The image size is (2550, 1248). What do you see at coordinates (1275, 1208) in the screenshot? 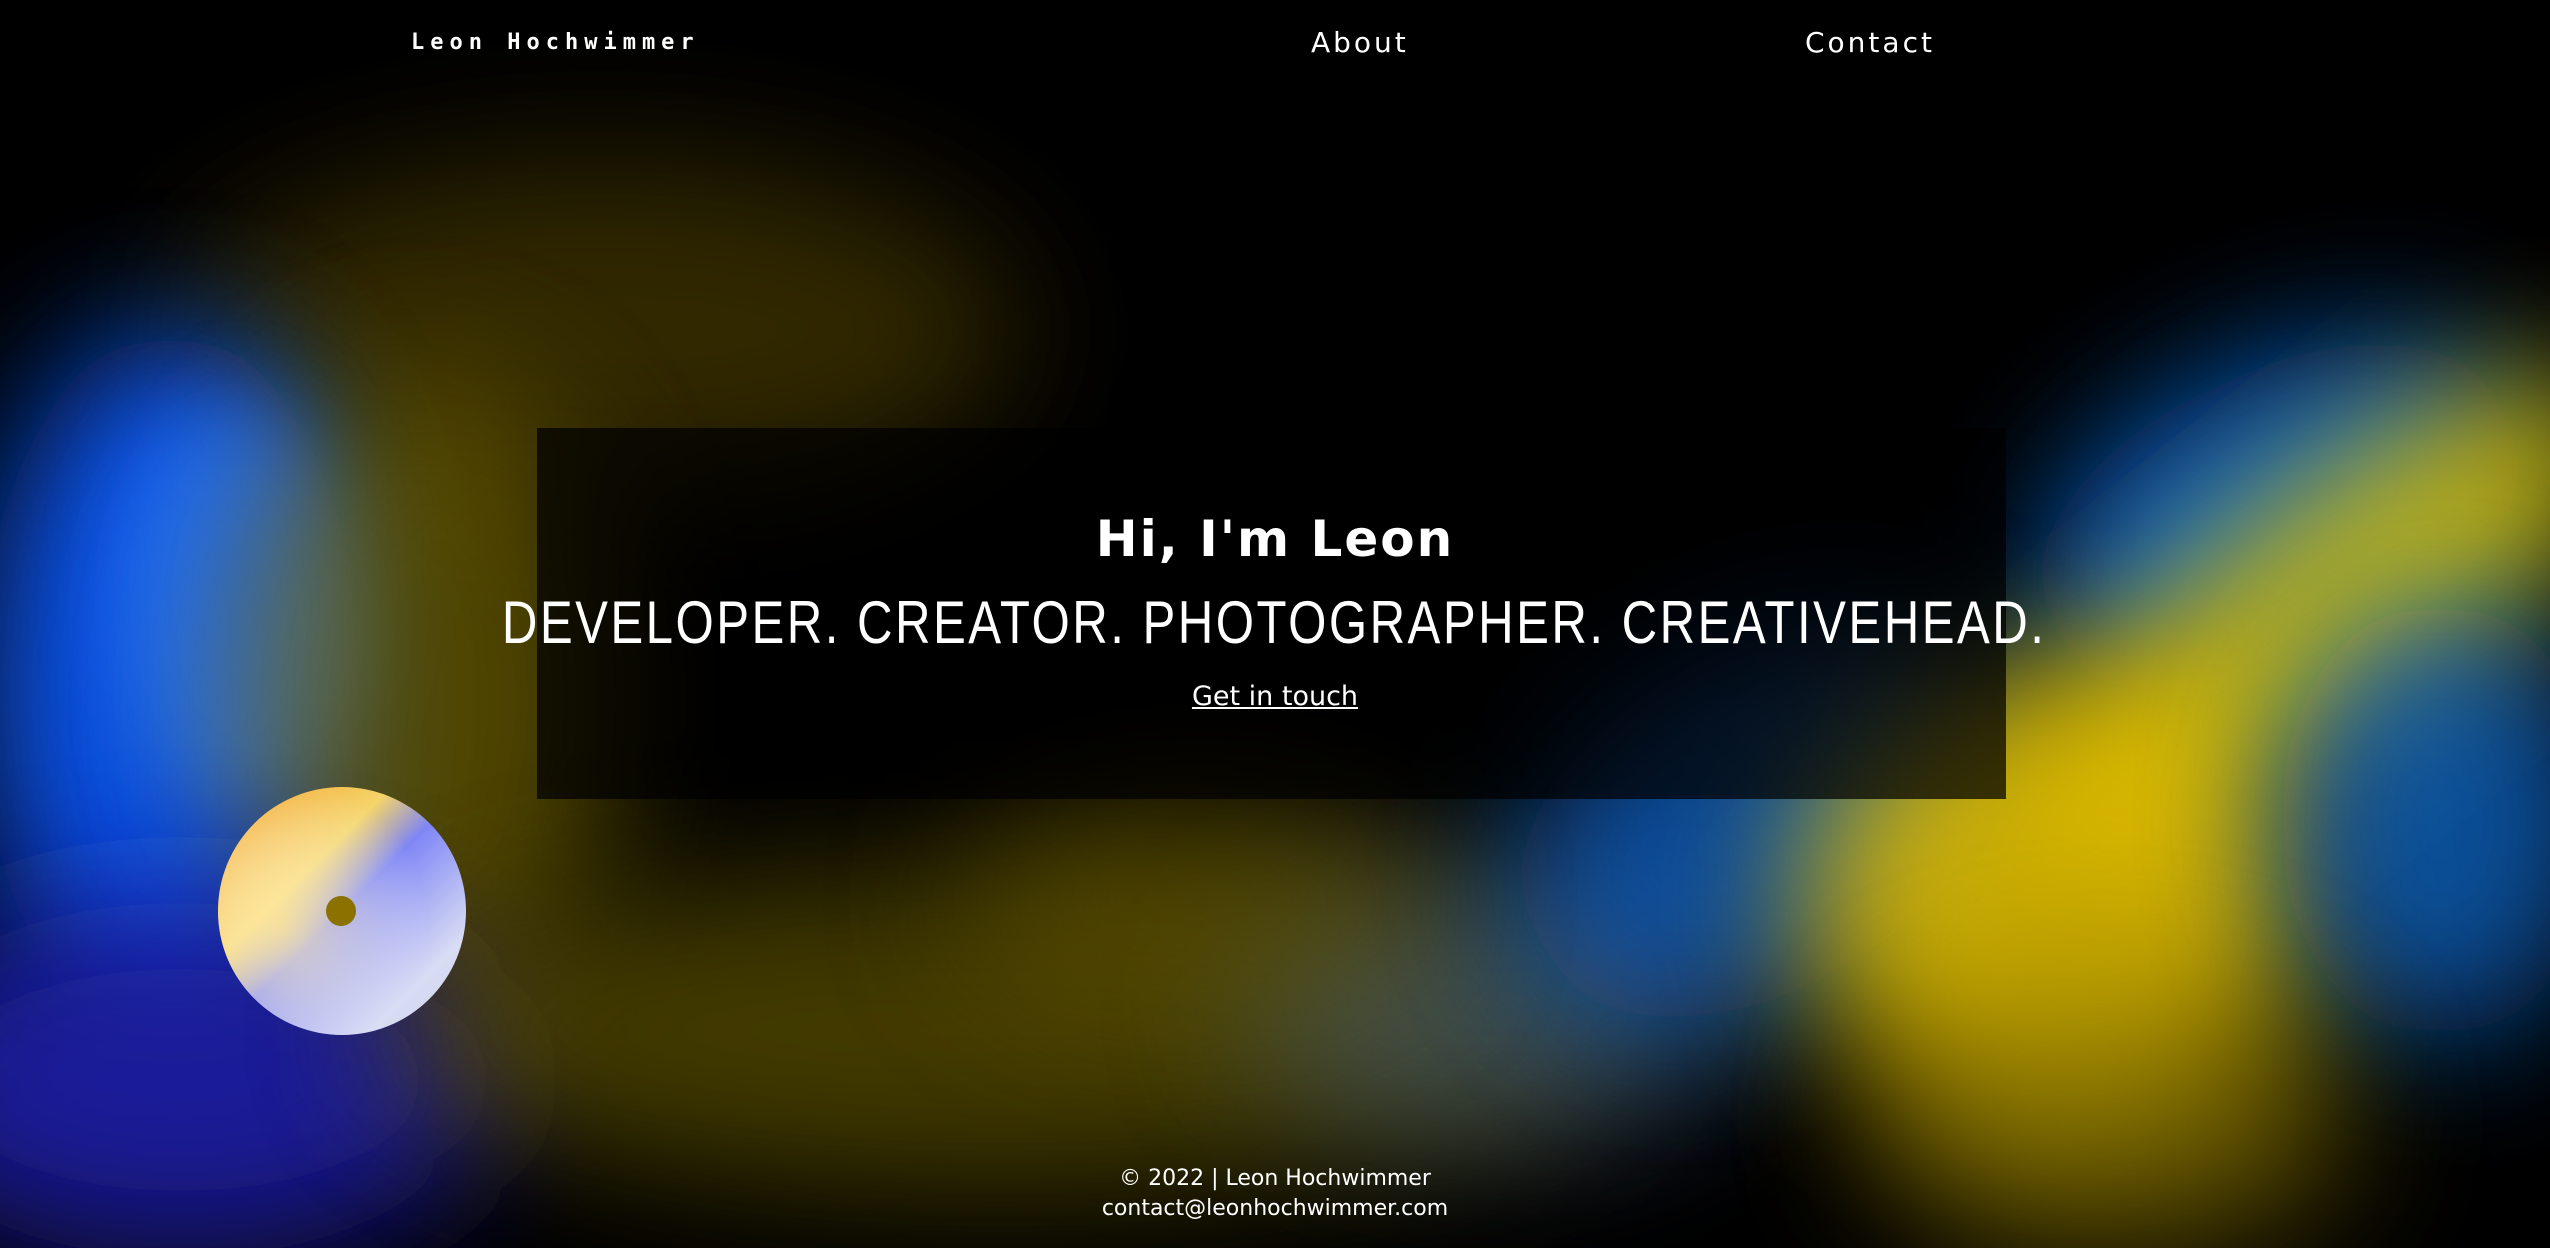
I see `footer-email-link: contact@leonhochwimmer.com` at bounding box center [1275, 1208].